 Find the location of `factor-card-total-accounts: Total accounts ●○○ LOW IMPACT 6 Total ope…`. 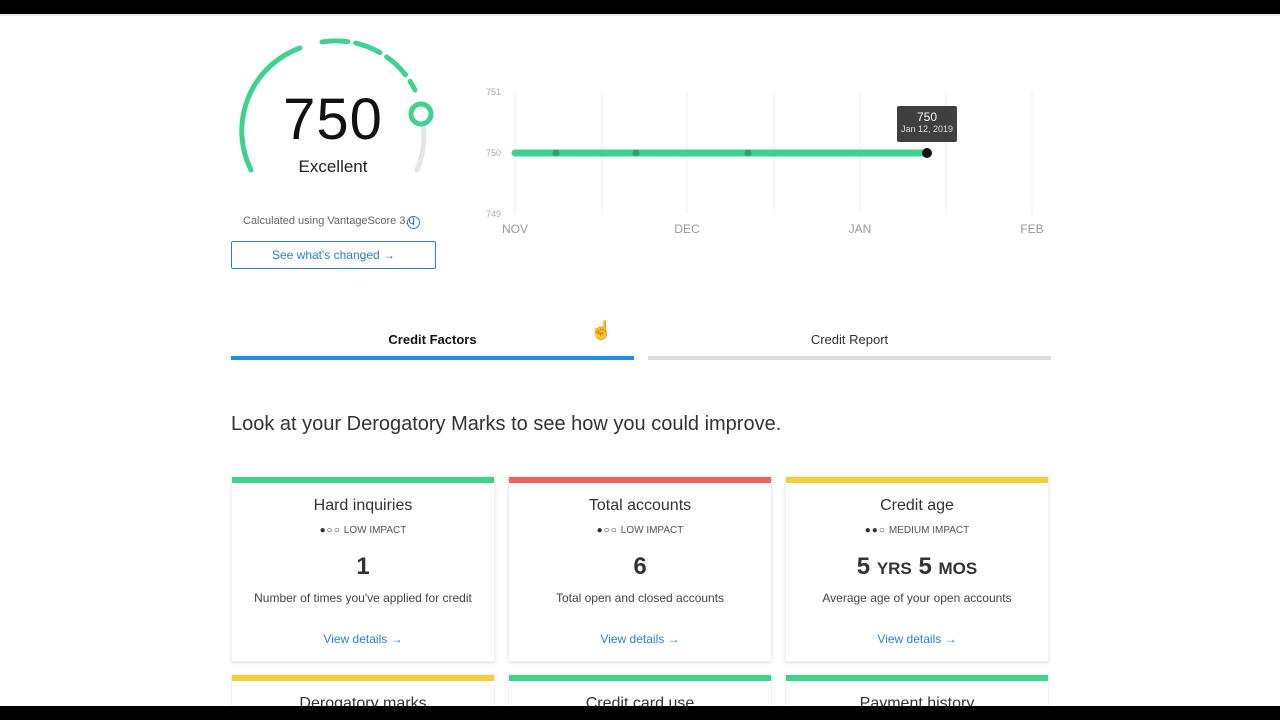

factor-card-total-accounts: Total accounts ●○○ LOW IMPACT 6 Total ope… is located at coordinates (640, 569).